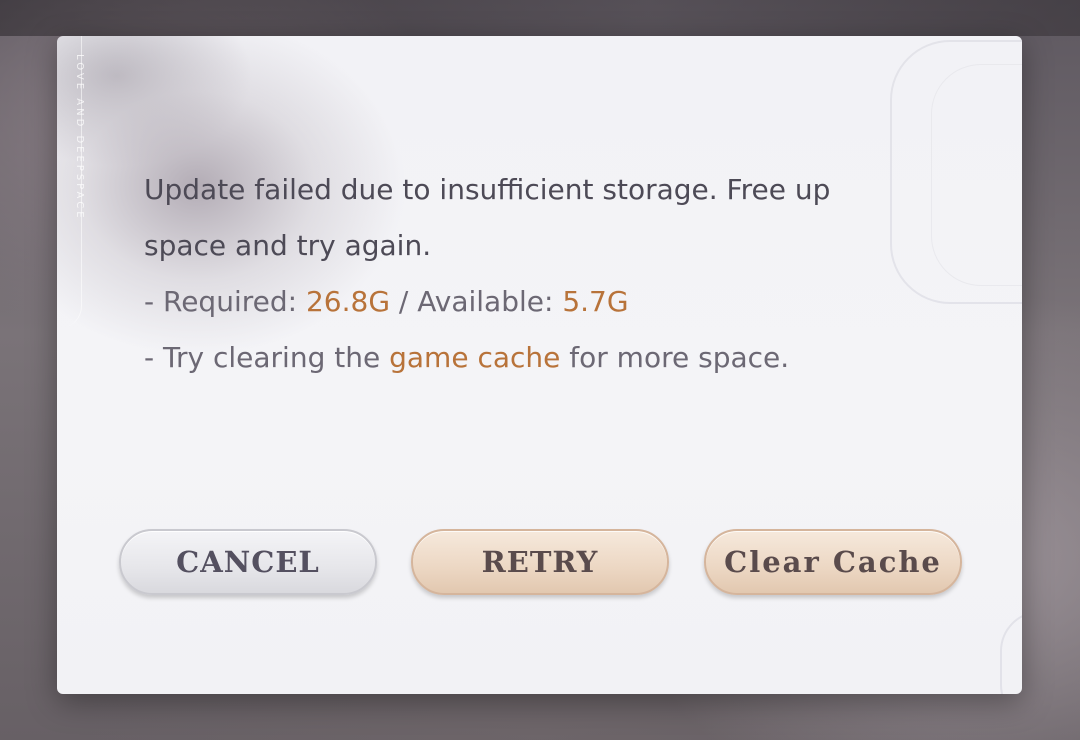 This screenshot has height=740, width=1080. I want to click on background-top-bar, so click(540, 18).